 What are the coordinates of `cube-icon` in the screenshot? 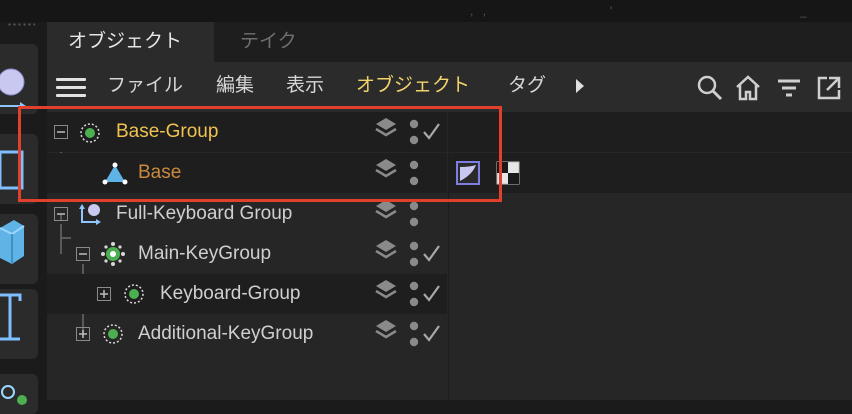 It's located at (12, 242).